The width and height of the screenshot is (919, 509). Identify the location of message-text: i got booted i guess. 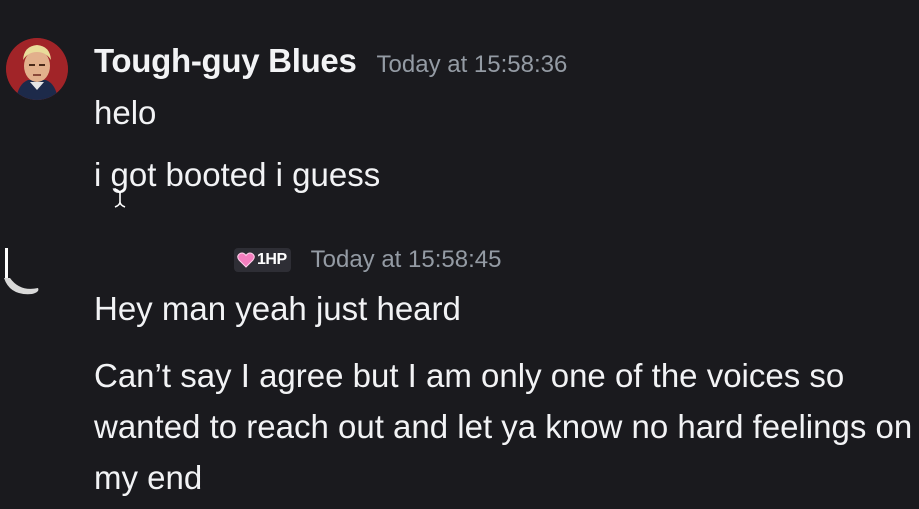
(237, 174).